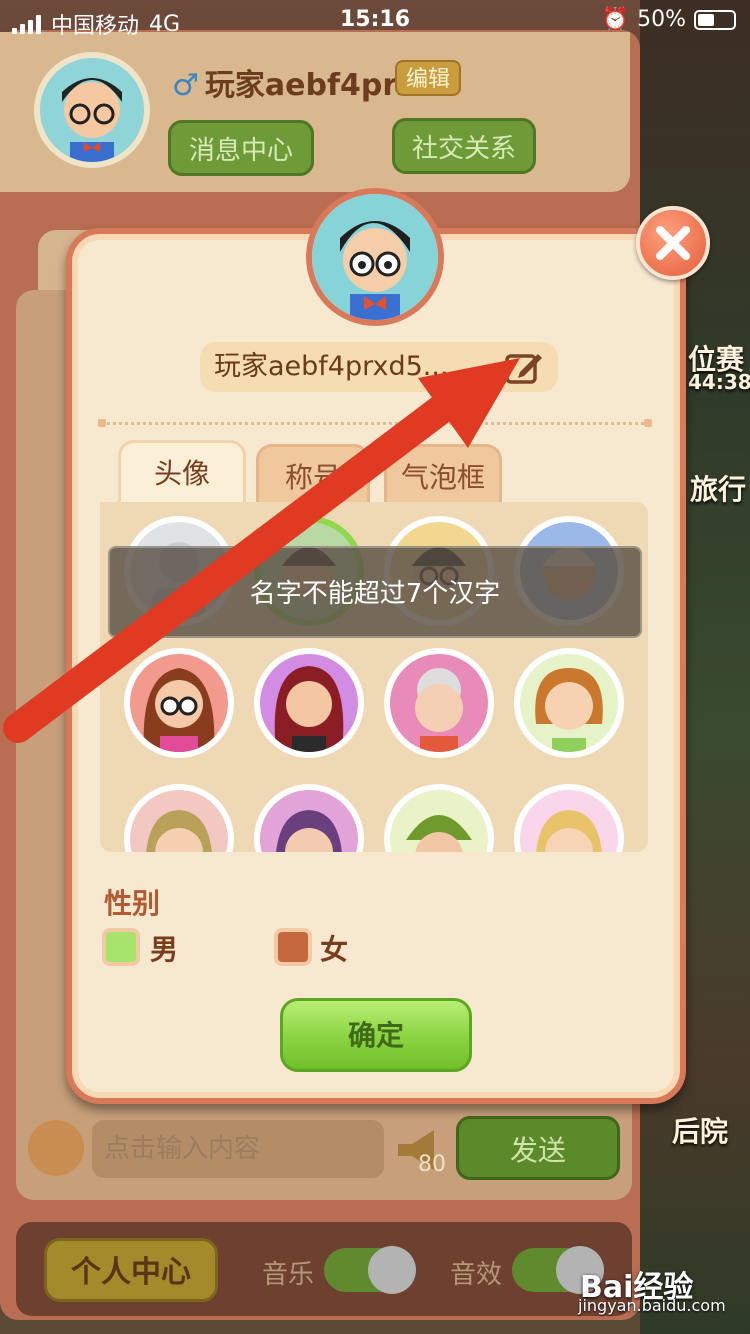  Describe the element at coordinates (288, 1275) in the screenshot. I see `music-label: 音乐` at that location.